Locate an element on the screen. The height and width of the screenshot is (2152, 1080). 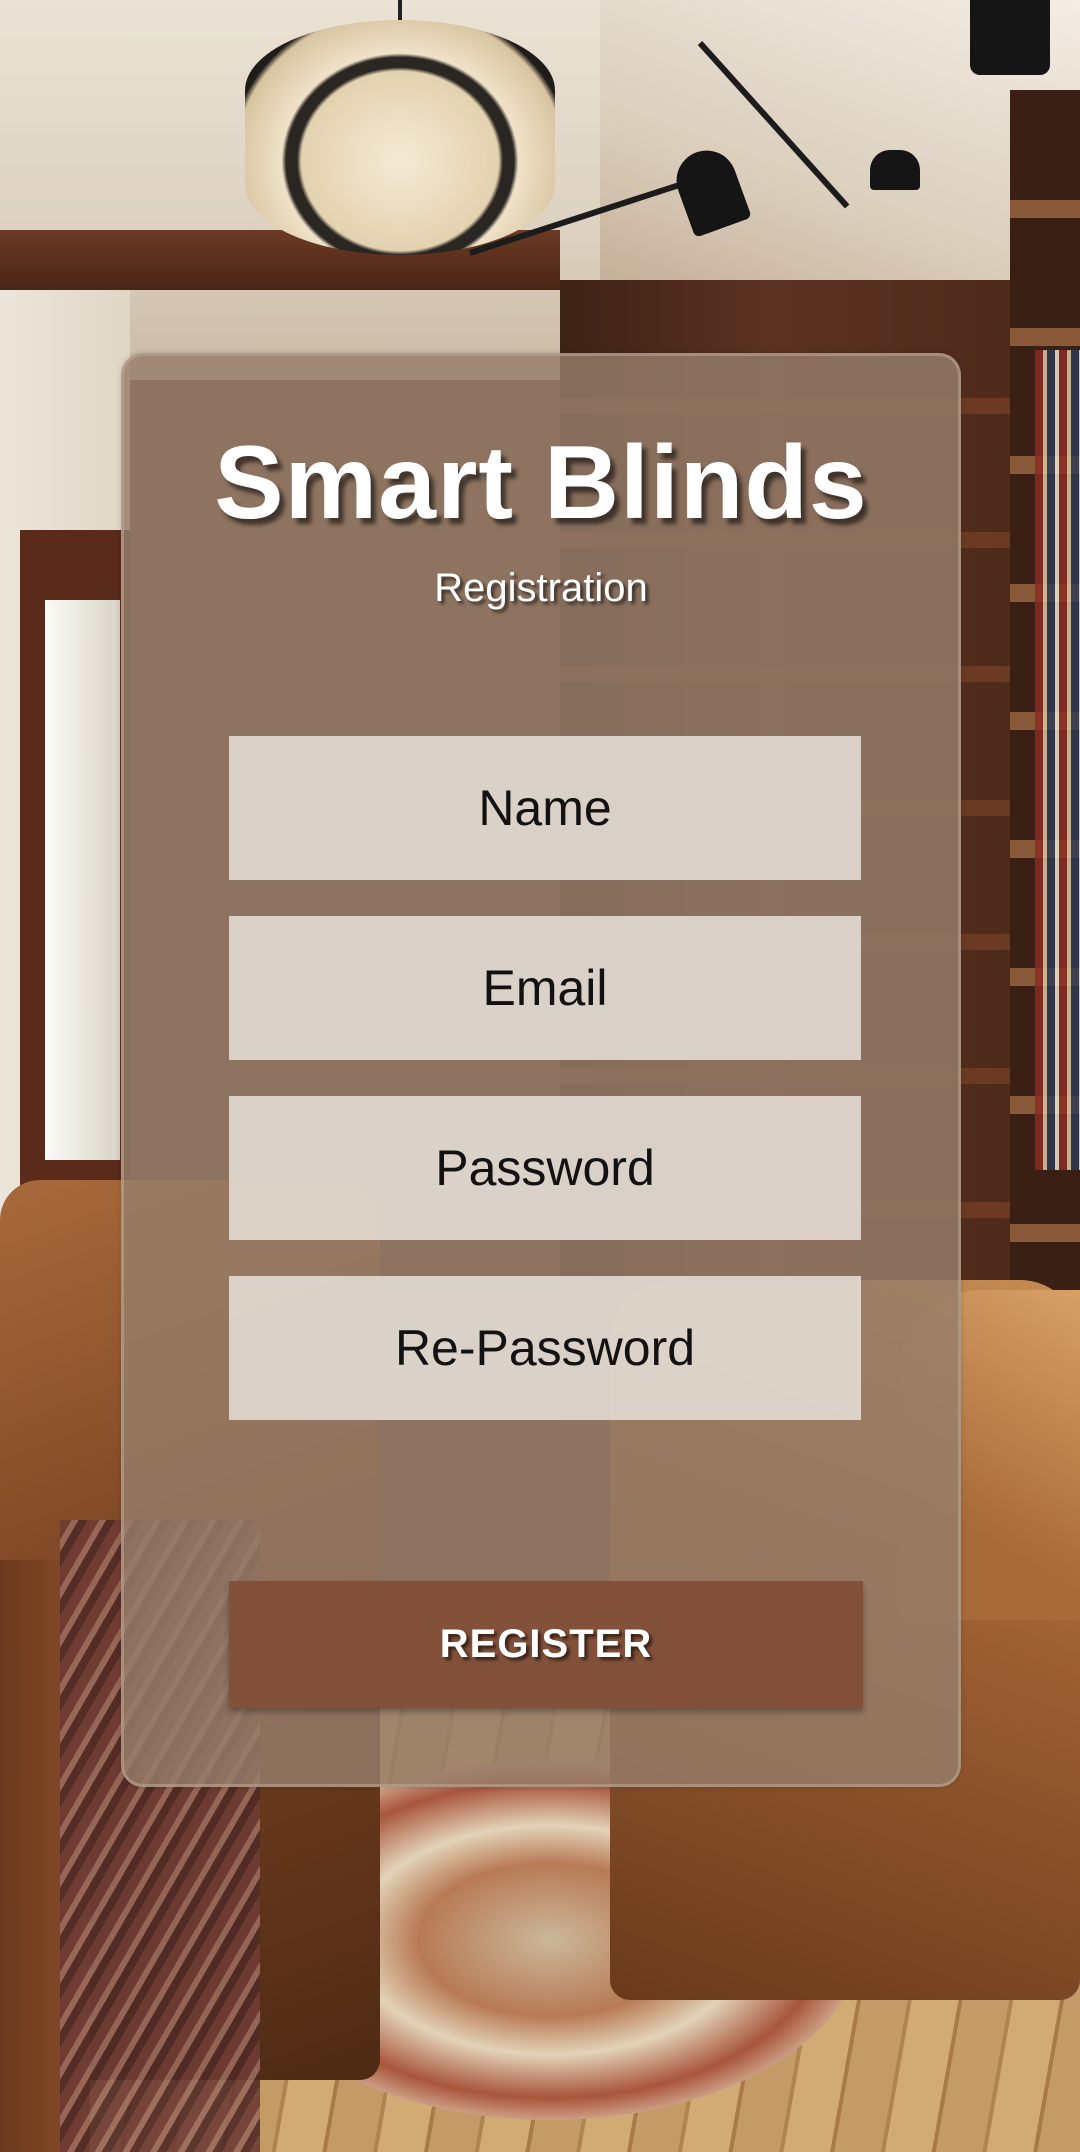
register-button: REGISTER is located at coordinates (546, 1644).